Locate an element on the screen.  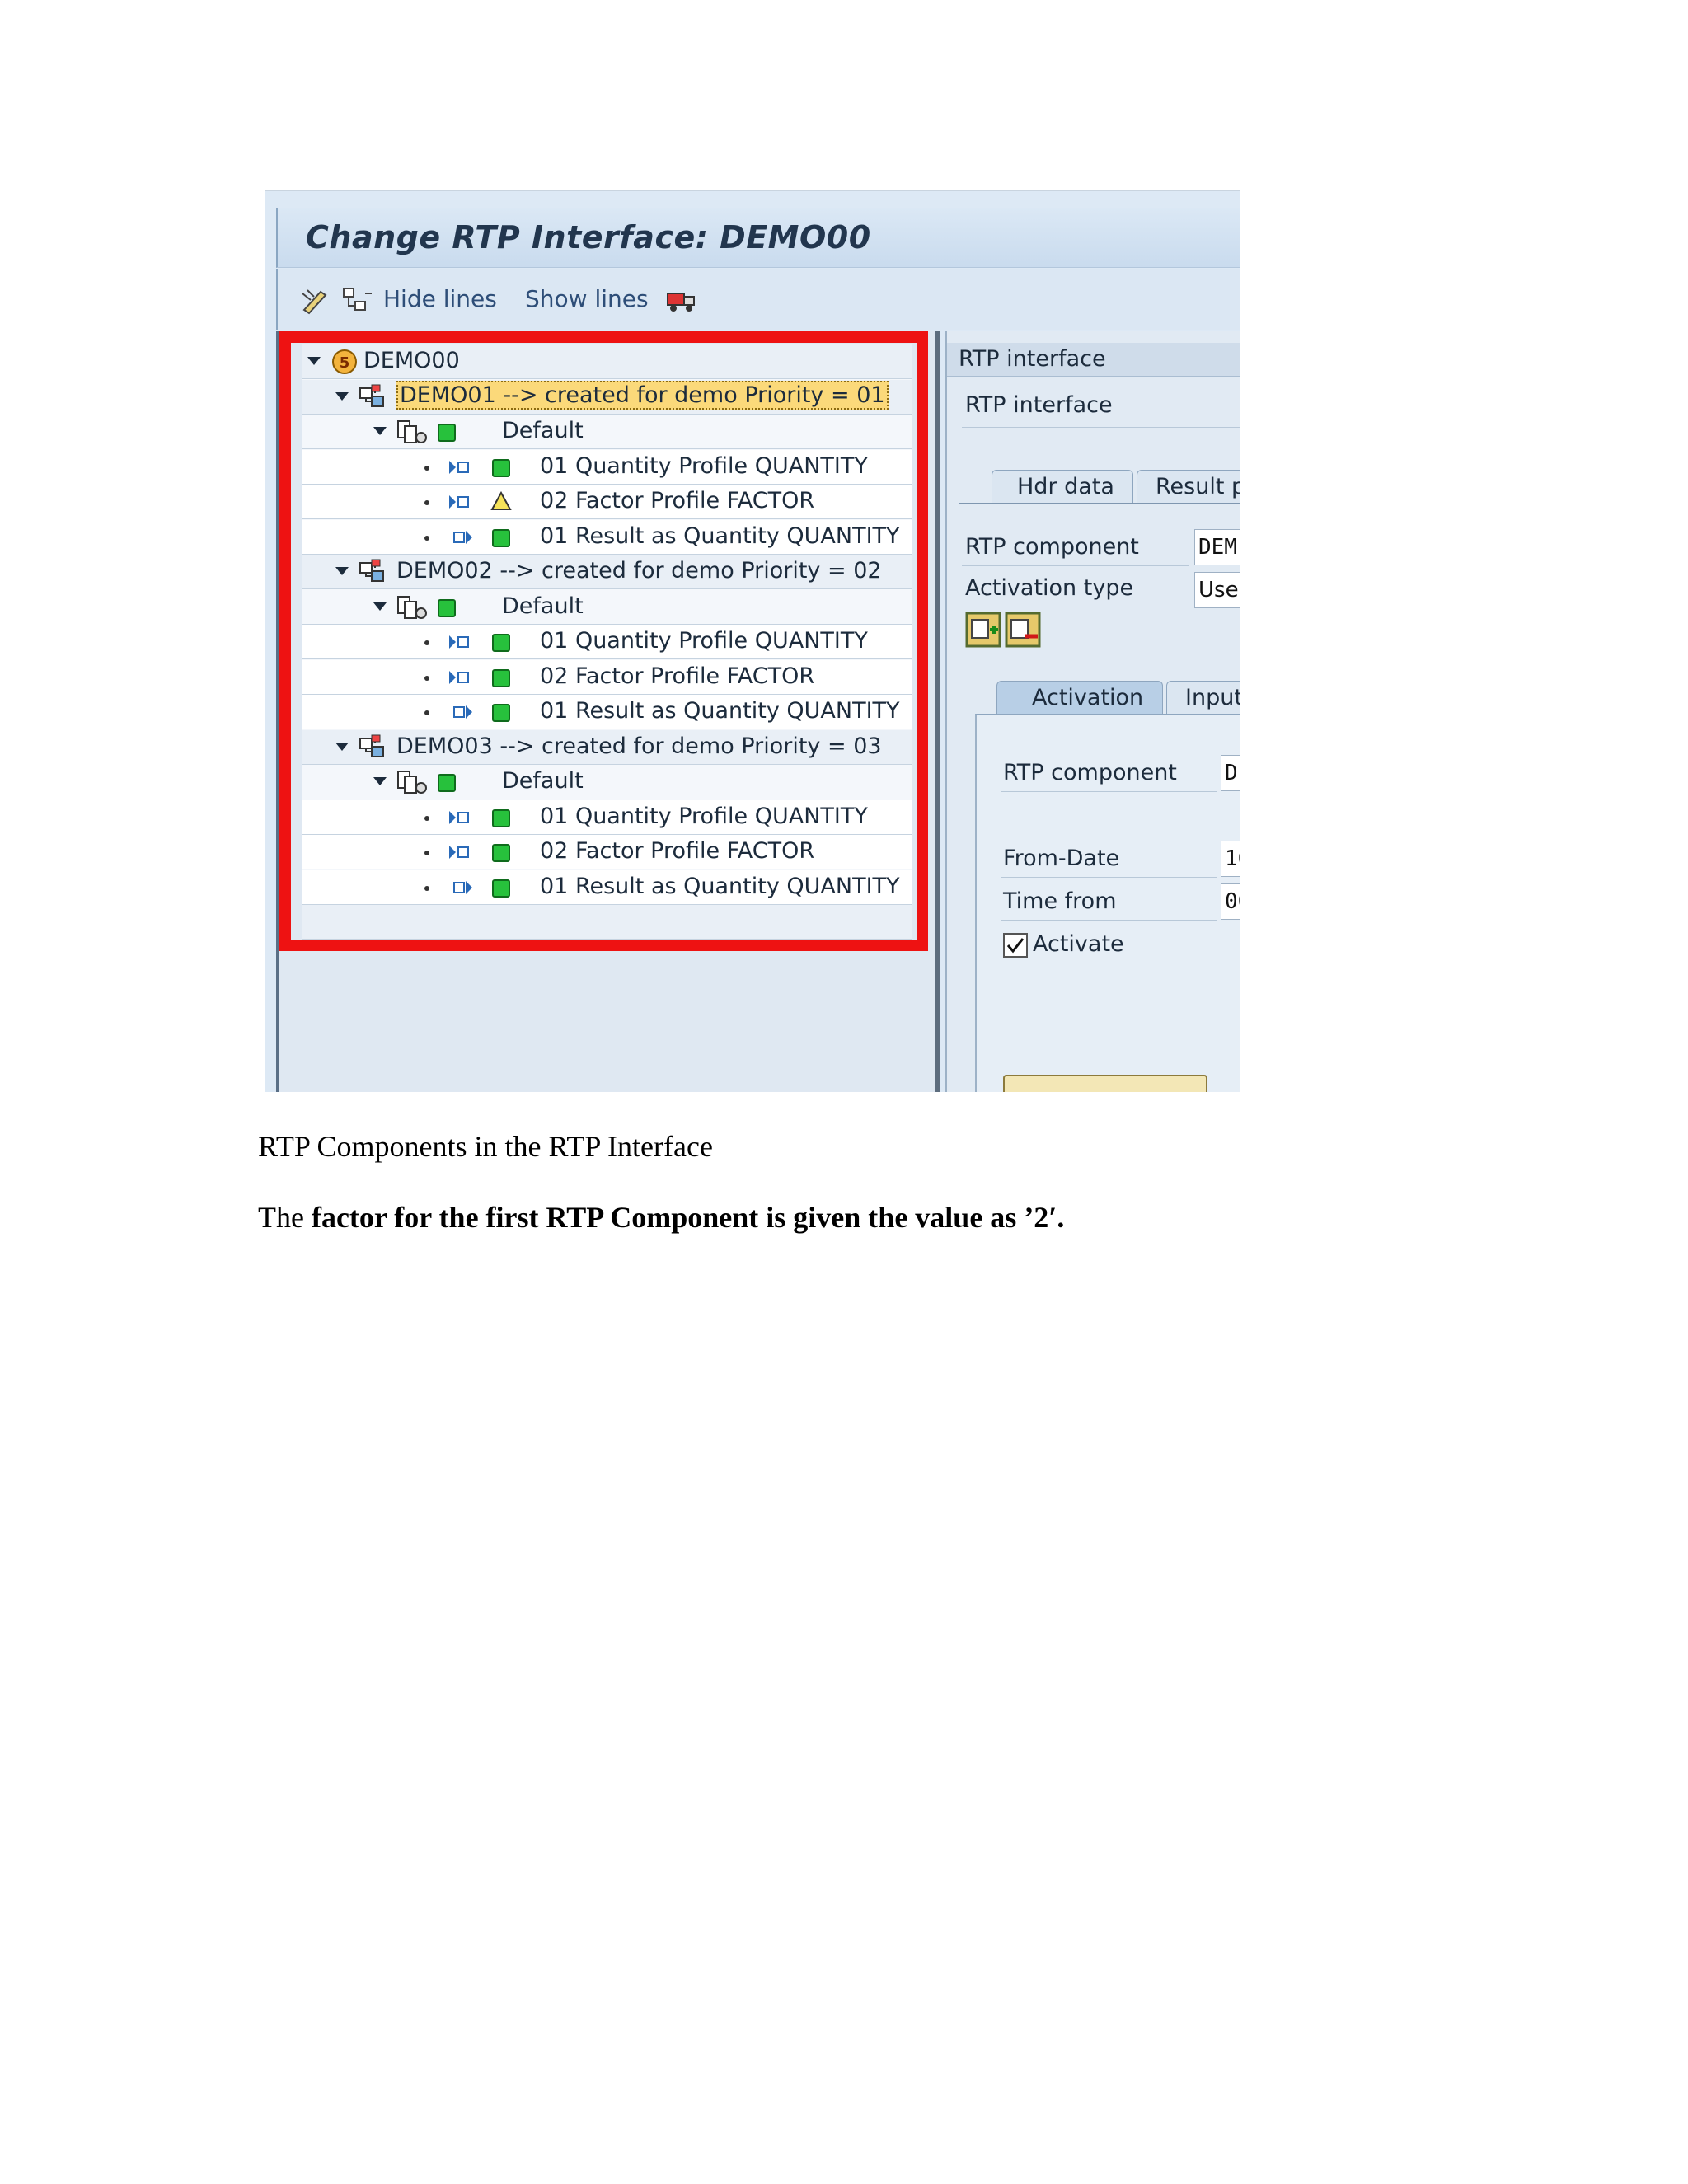
tab-activation: Activation is located at coordinates (1079, 698).